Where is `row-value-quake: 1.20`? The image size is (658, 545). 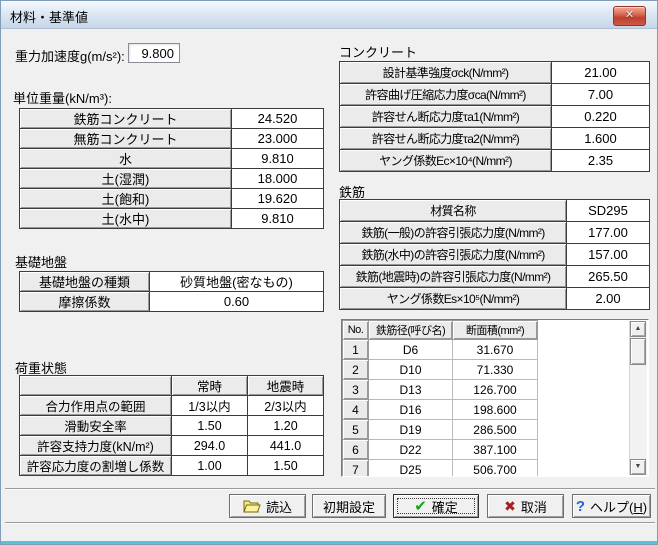
row-value-quake: 1.20 is located at coordinates (285, 425).